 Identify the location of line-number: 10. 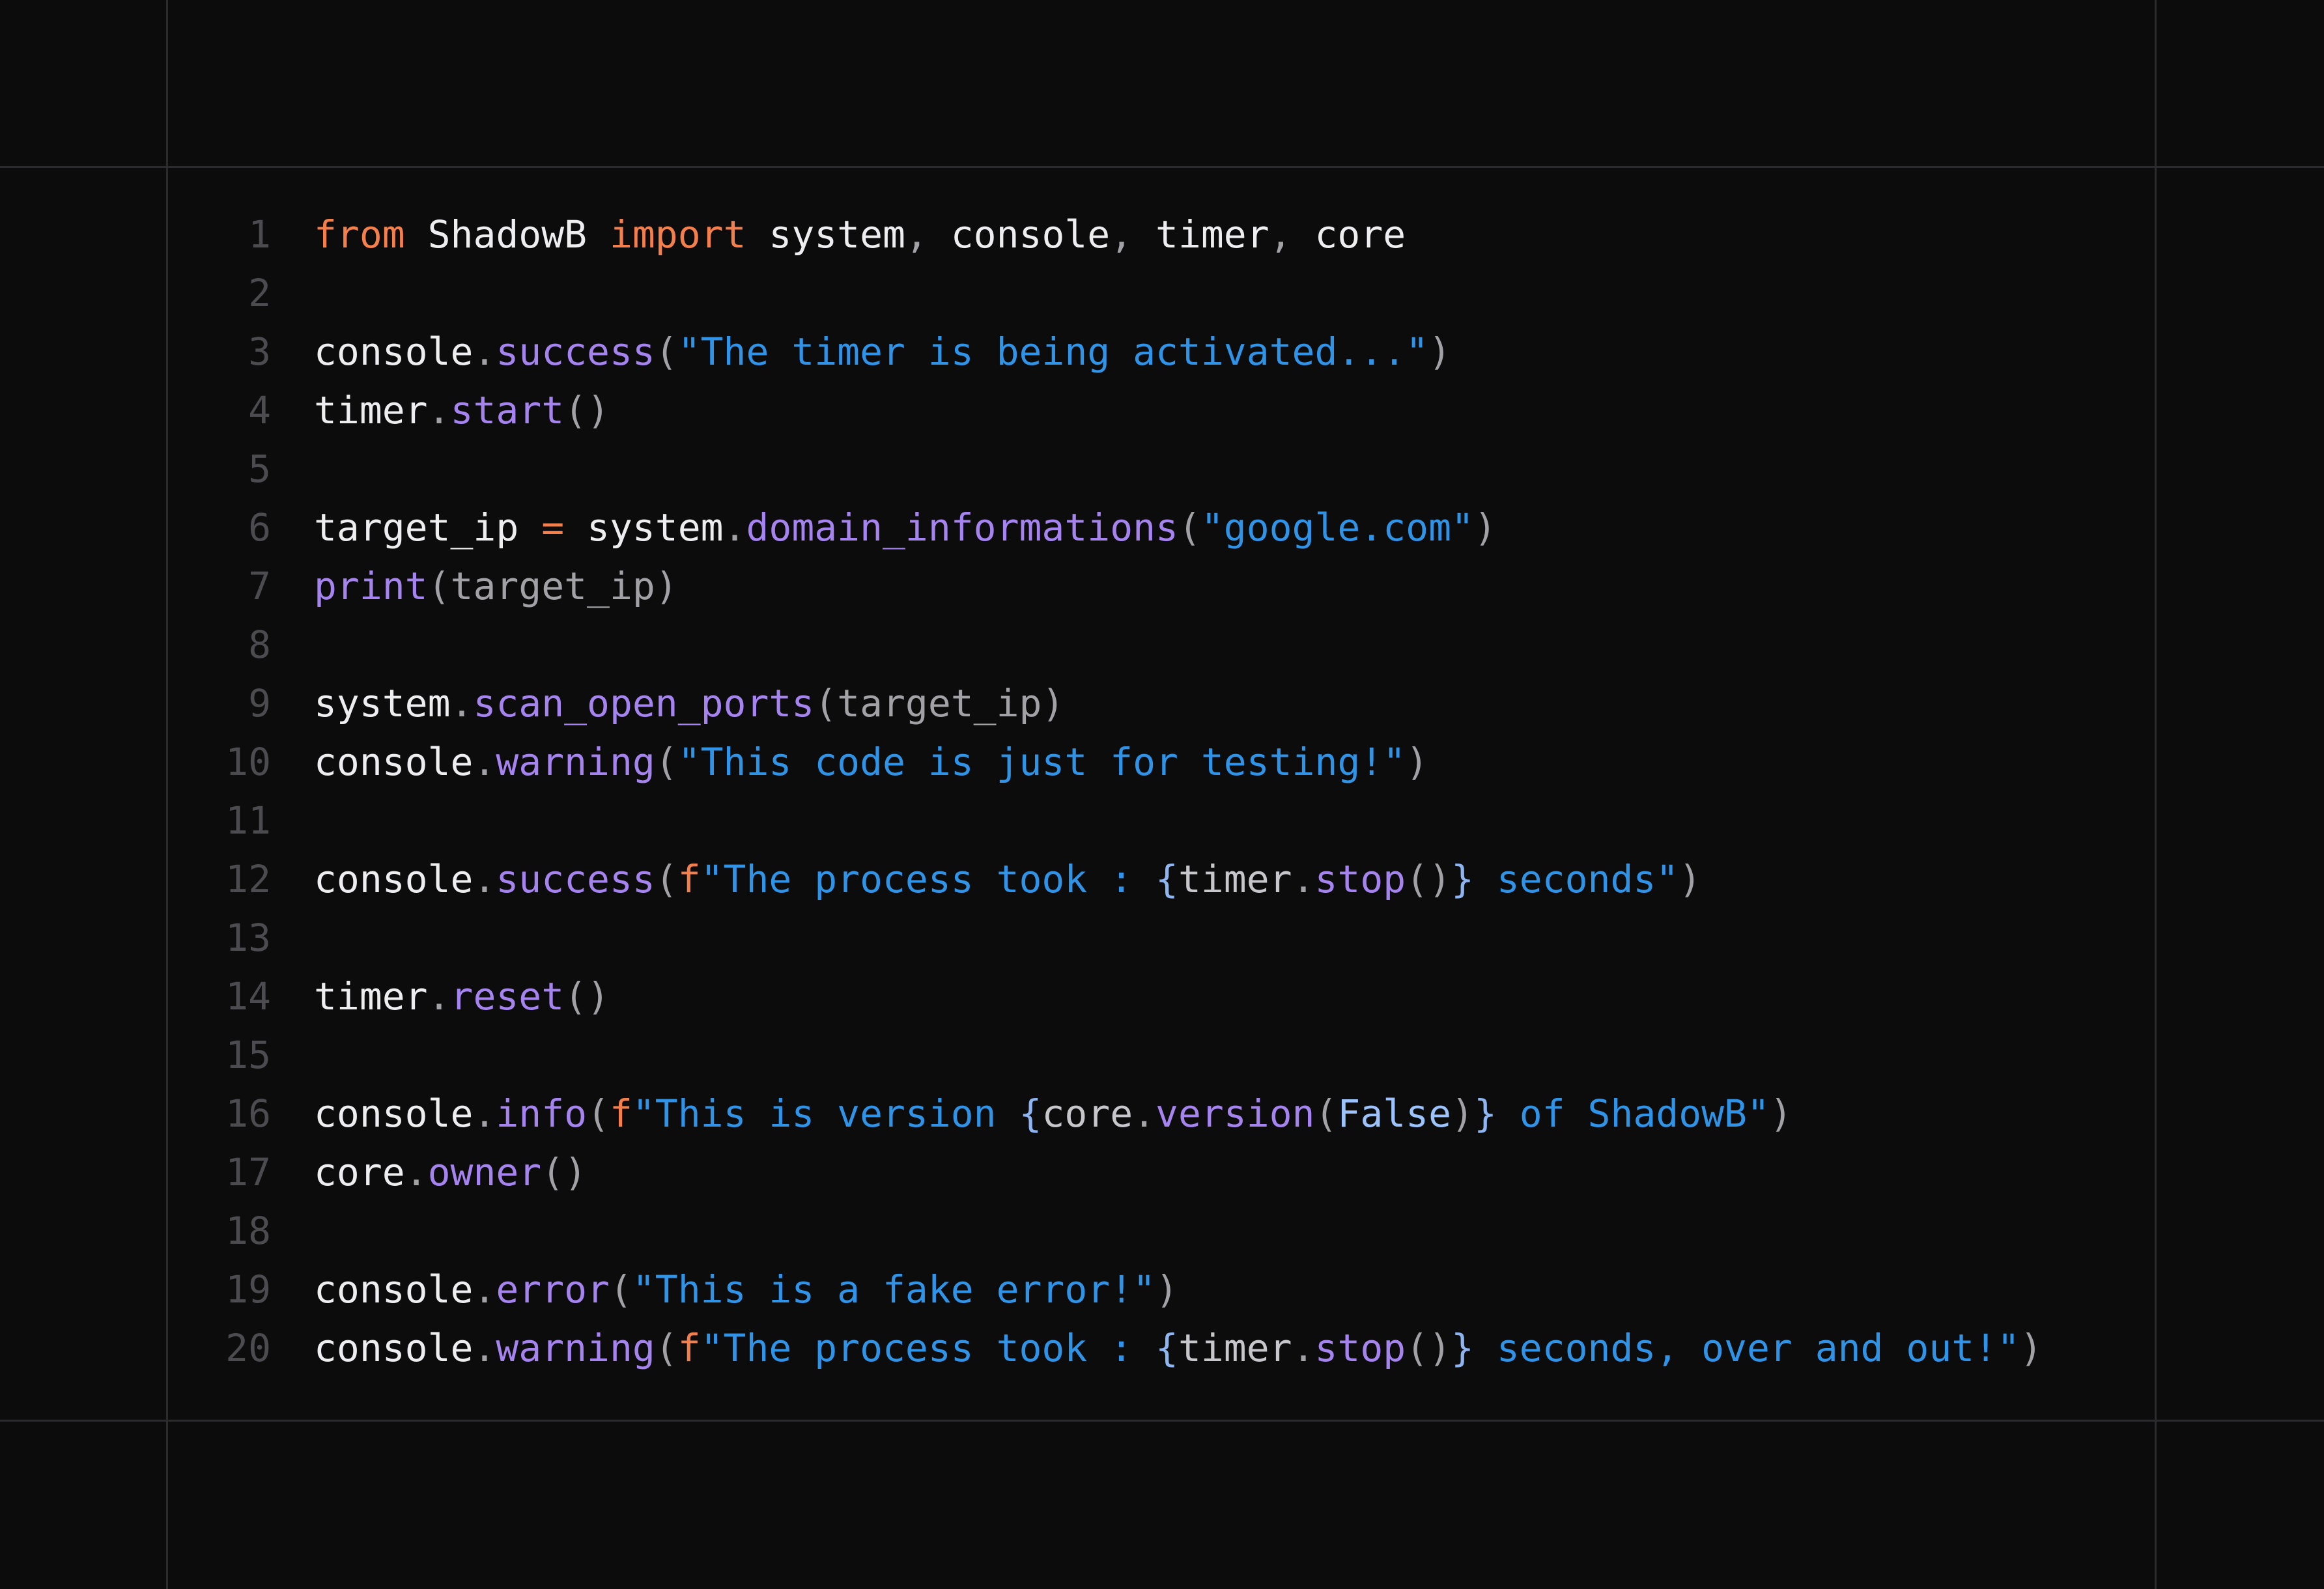
(248, 762).